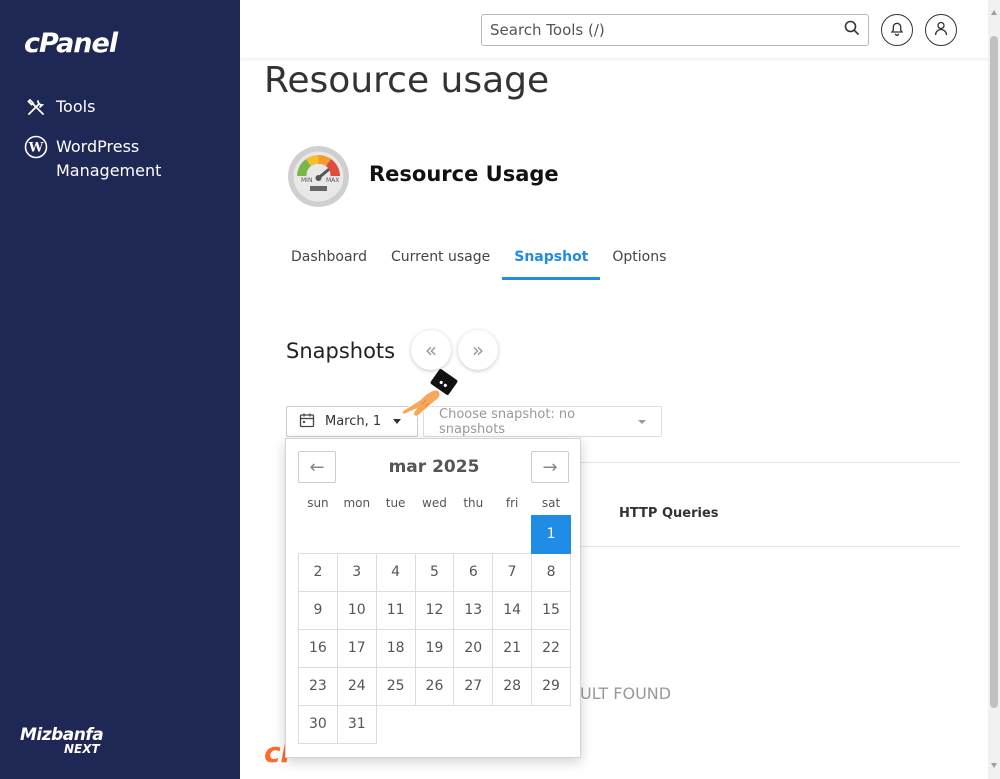 The image size is (1000, 779). What do you see at coordinates (357, 503) in the screenshot?
I see `weekday-label: mon` at bounding box center [357, 503].